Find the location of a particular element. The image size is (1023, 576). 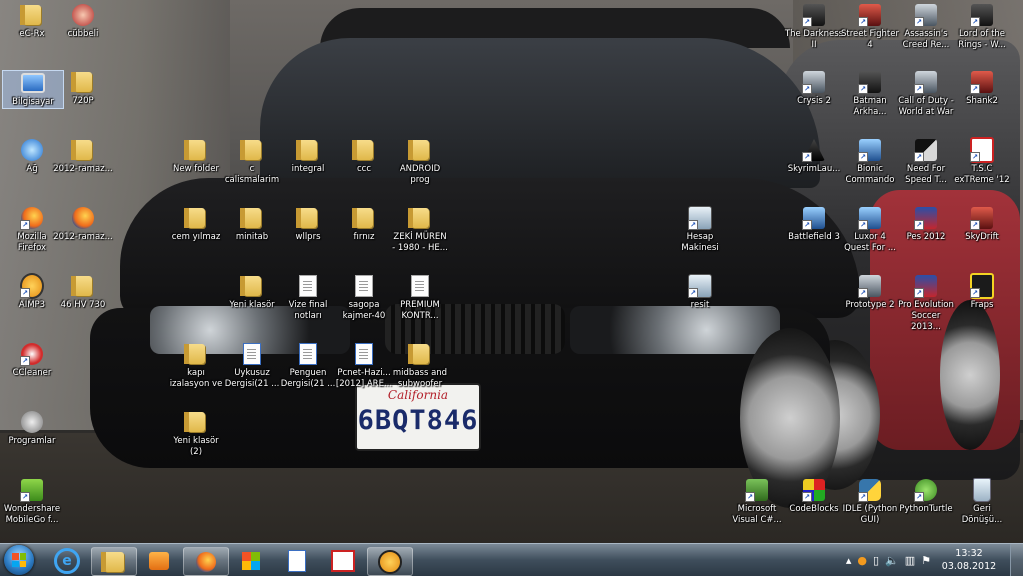

taskbar: e ▴ ● ▯ 🔈 ▥ ⚑ 13:32 03.08.2012 is located at coordinates (511, 559).